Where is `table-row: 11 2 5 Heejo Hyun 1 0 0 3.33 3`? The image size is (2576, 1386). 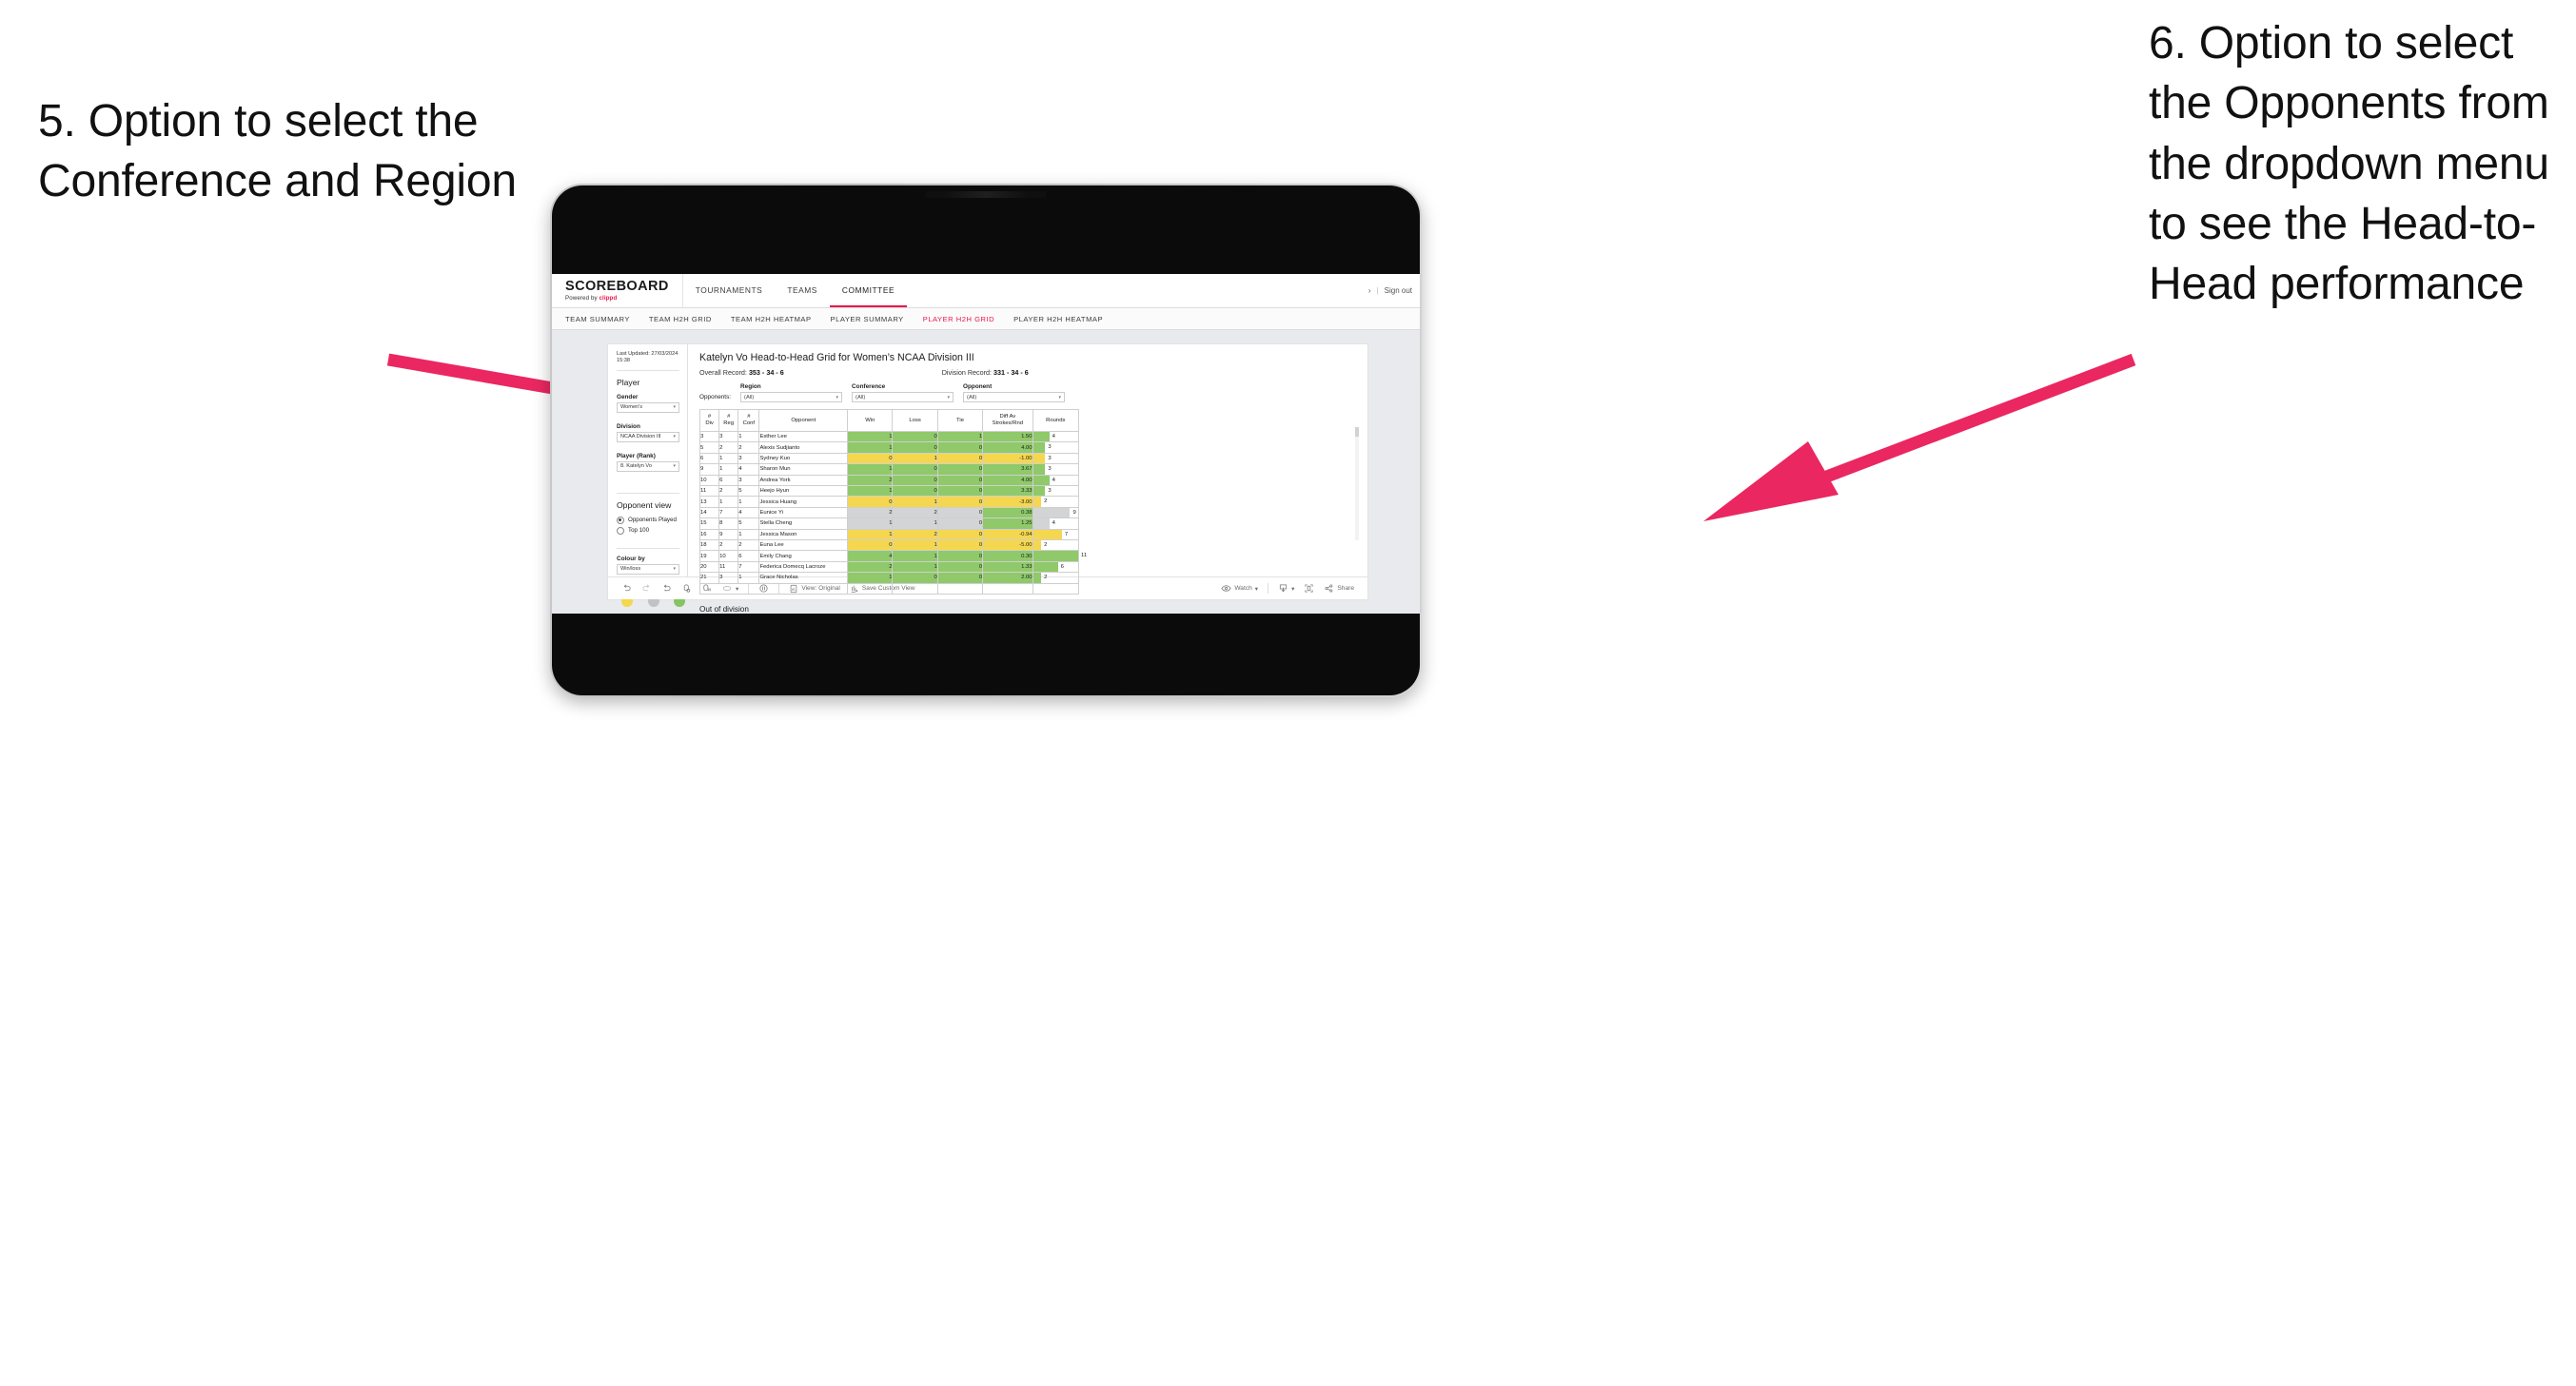 table-row: 11 2 5 Heejo Hyun 1 0 0 3.33 3 is located at coordinates (889, 491).